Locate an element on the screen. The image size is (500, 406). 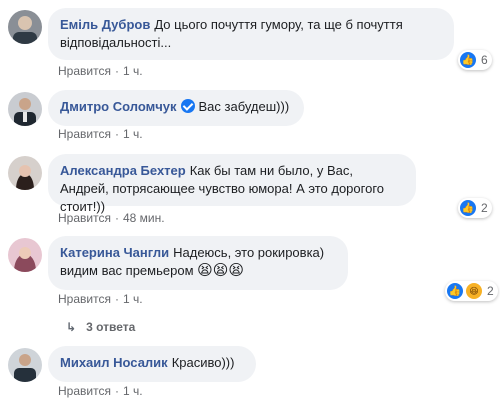
comment-bubble: Дмитро Соломчук Вас забудеш))) is located at coordinates (176, 108).